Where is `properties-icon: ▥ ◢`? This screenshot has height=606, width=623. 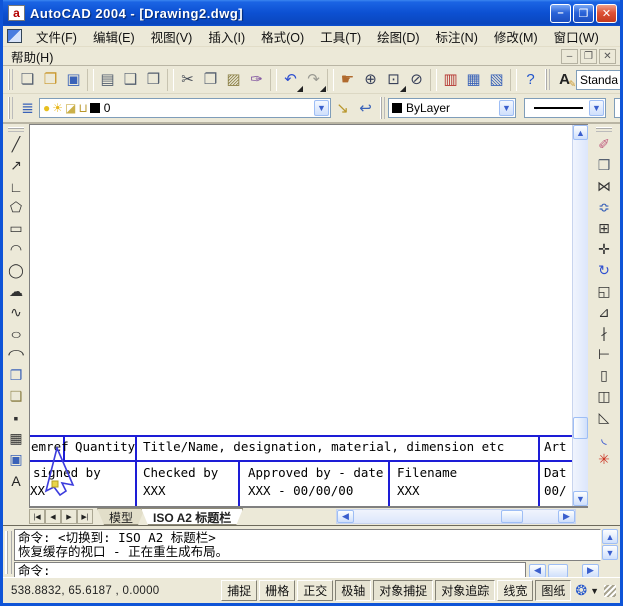 properties-icon: ▥ ◢ is located at coordinates (450, 79).